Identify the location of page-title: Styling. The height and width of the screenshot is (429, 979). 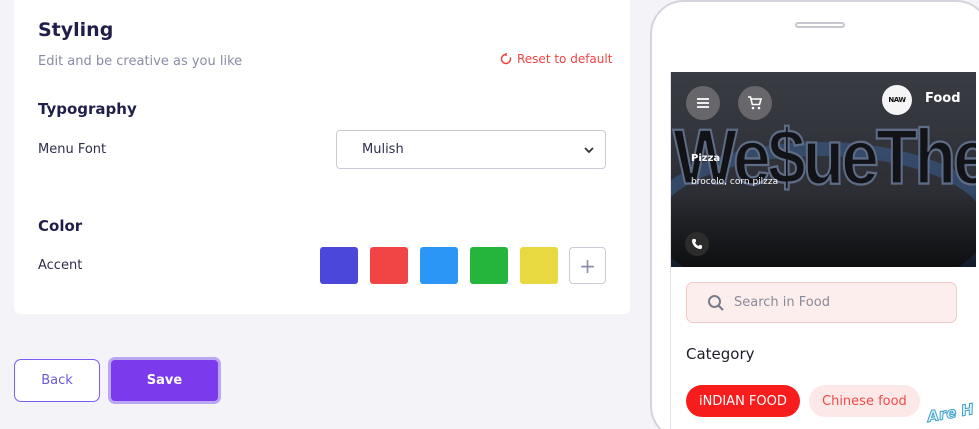
(76, 30).